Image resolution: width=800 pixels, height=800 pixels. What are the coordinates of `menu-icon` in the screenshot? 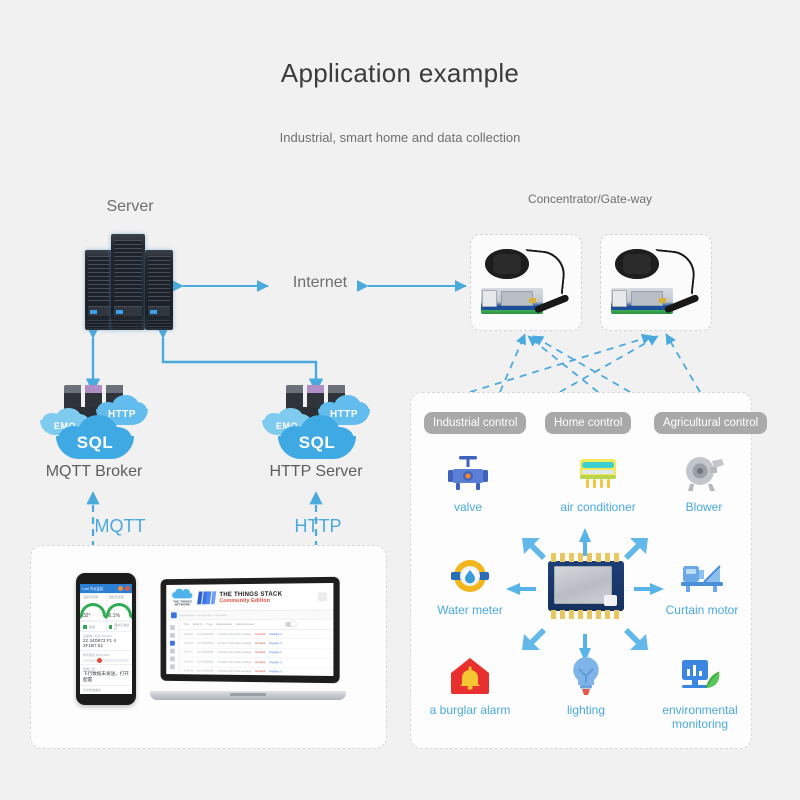 It's located at (322, 596).